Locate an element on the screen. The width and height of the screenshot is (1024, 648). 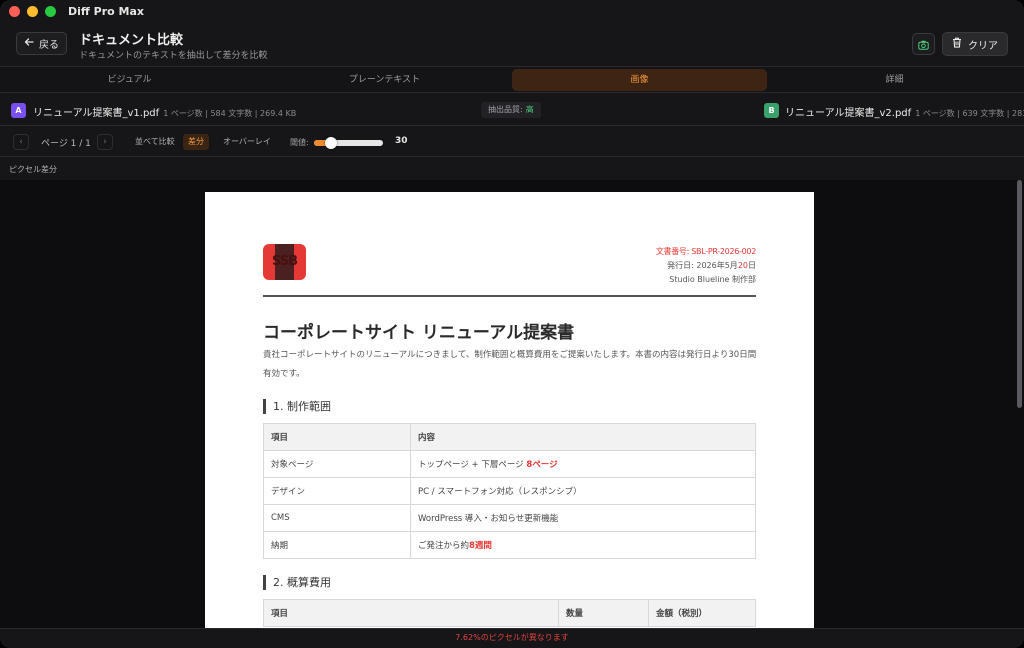
diff-highlight: 8週間 is located at coordinates (480, 546).